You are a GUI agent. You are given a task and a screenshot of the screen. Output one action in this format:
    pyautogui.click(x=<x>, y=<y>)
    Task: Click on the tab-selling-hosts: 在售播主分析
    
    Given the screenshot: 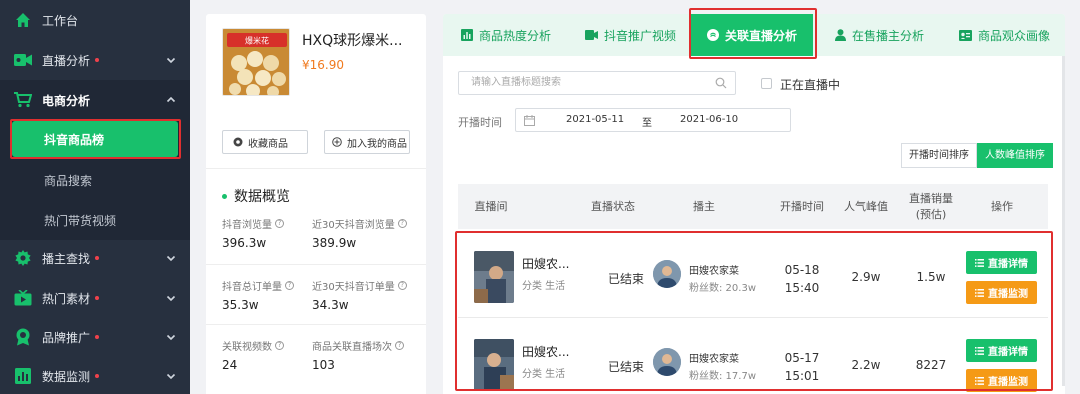 What is the action you would take?
    pyautogui.click(x=879, y=35)
    